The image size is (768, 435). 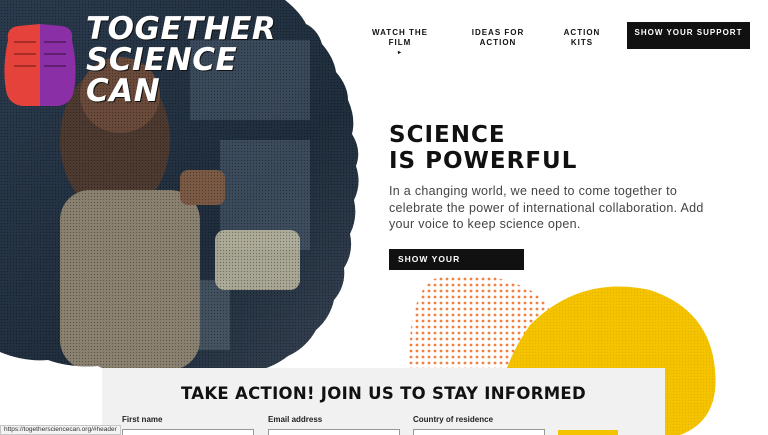 I want to click on logo-line-2: SCIENCE, so click(x=162, y=60).